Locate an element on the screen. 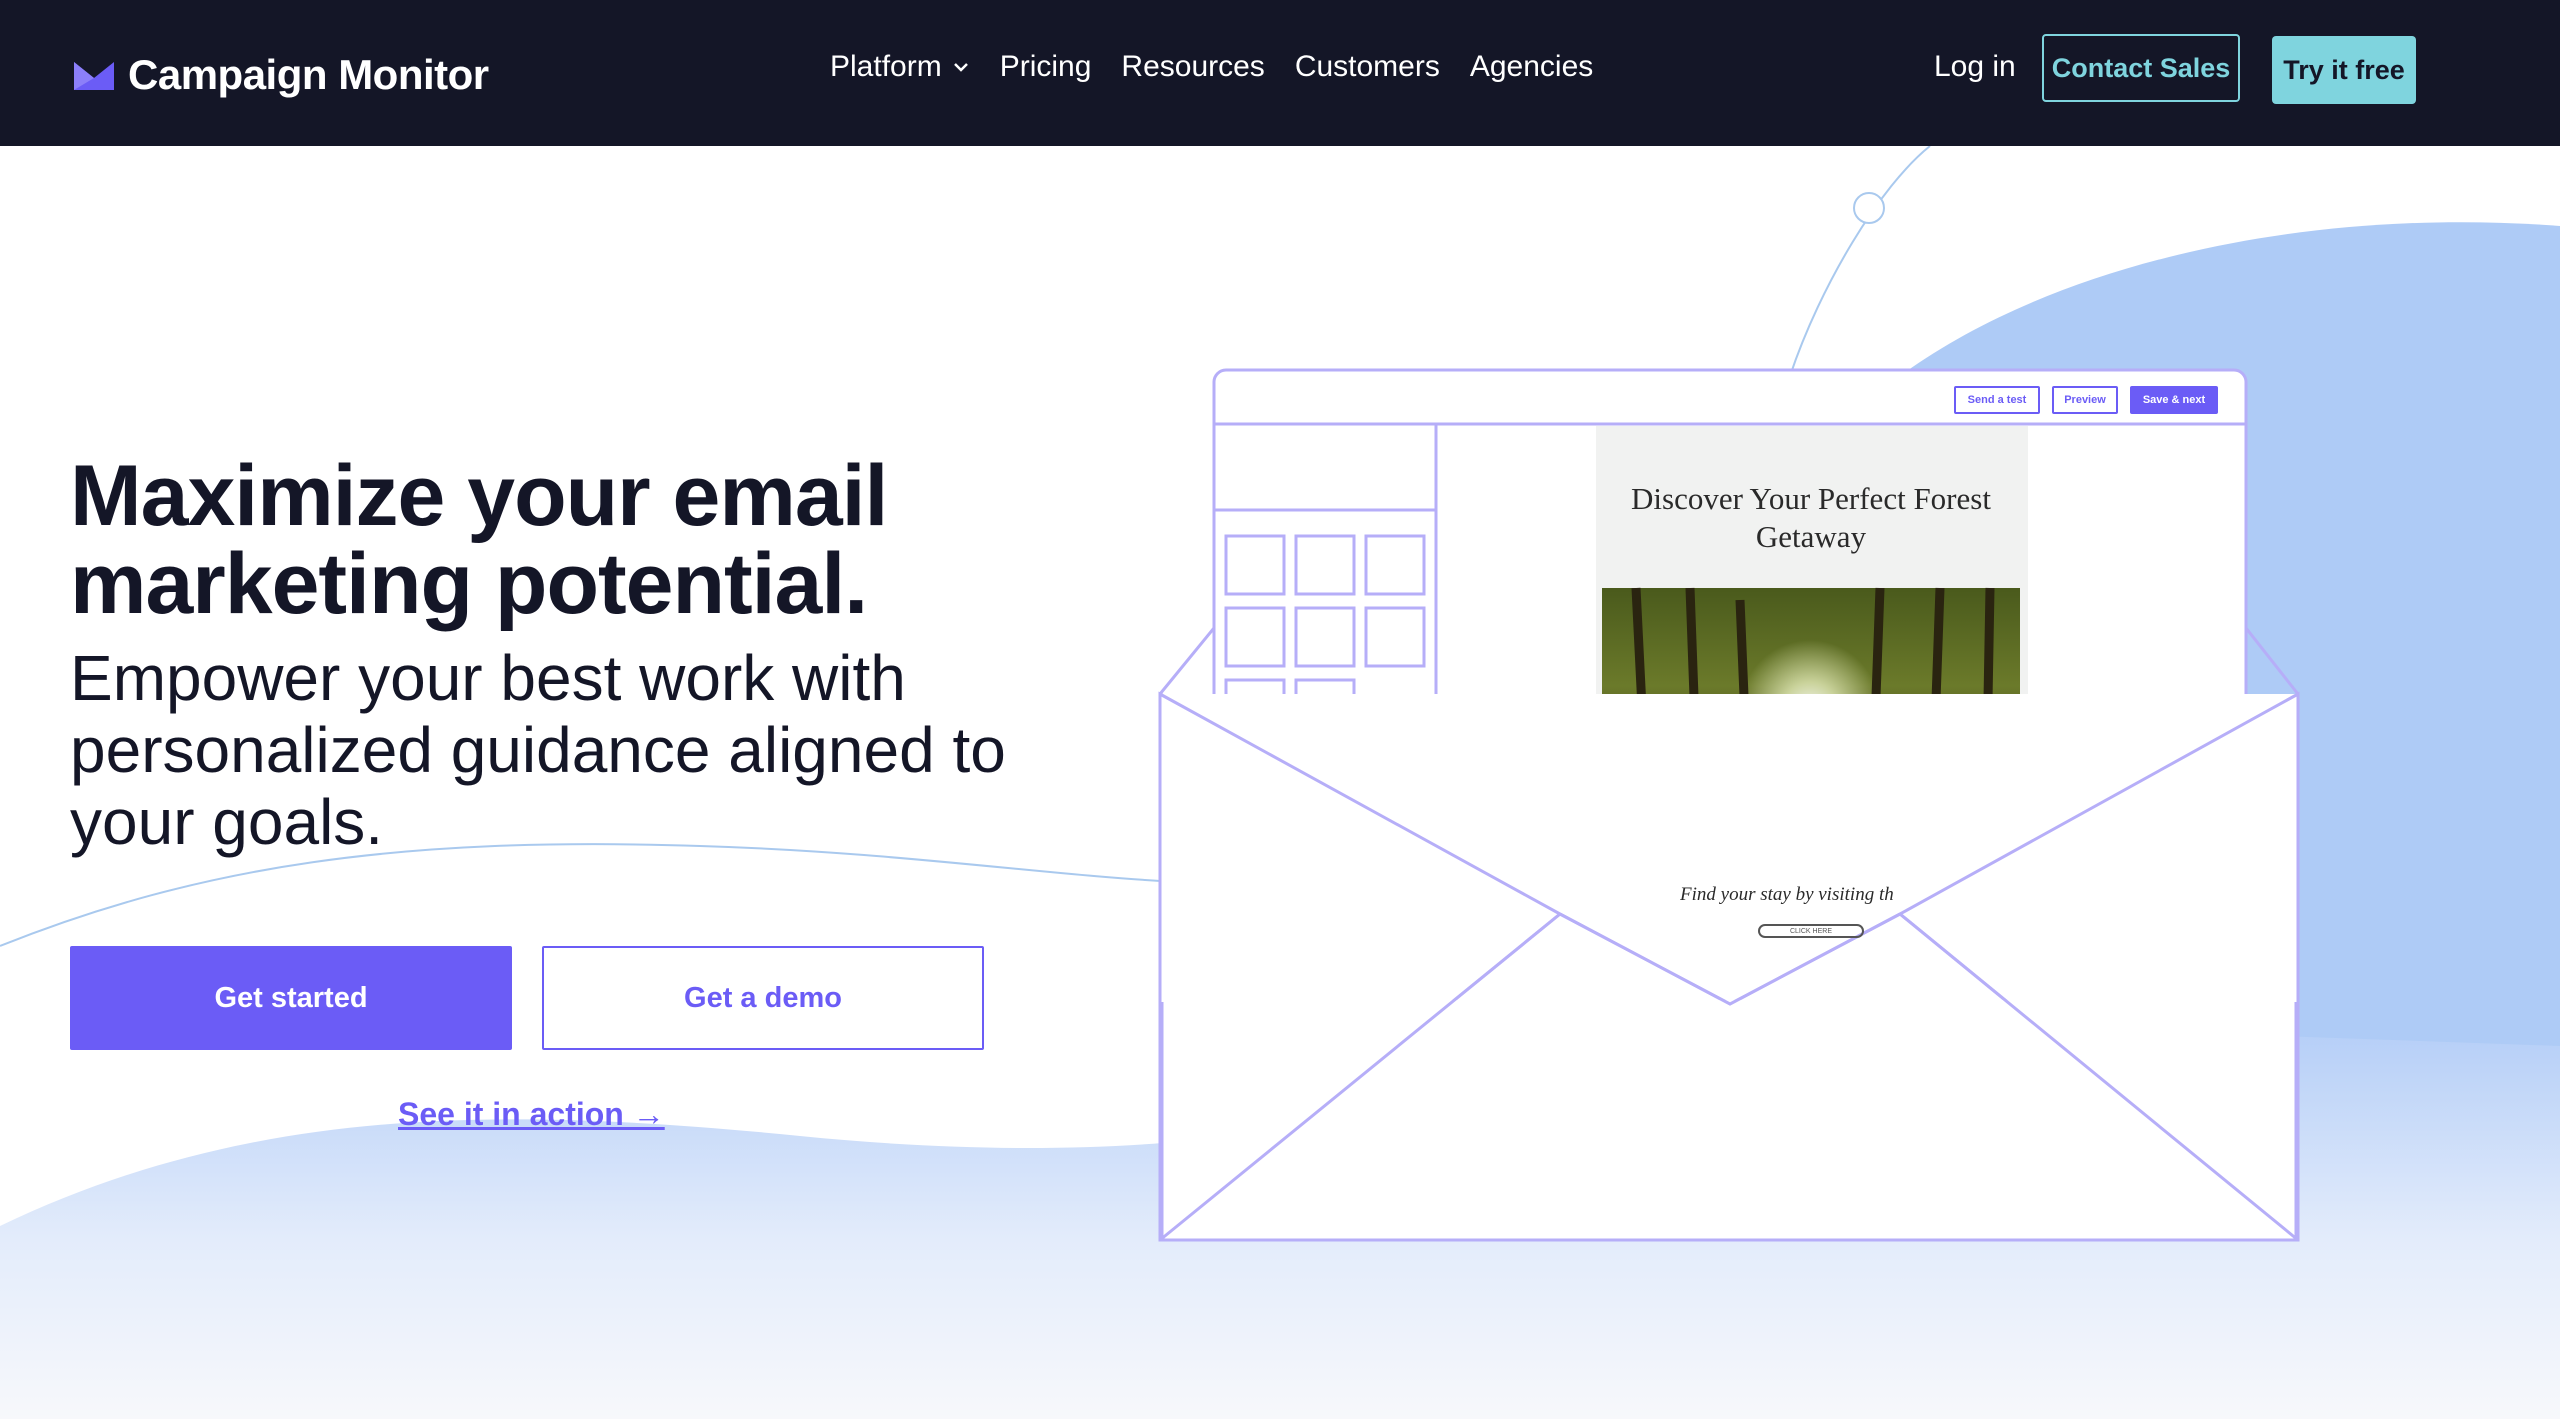 Image resolution: width=2560 pixels, height=1419 pixels. brand-name: Campaign Monitor is located at coordinates (308, 74).